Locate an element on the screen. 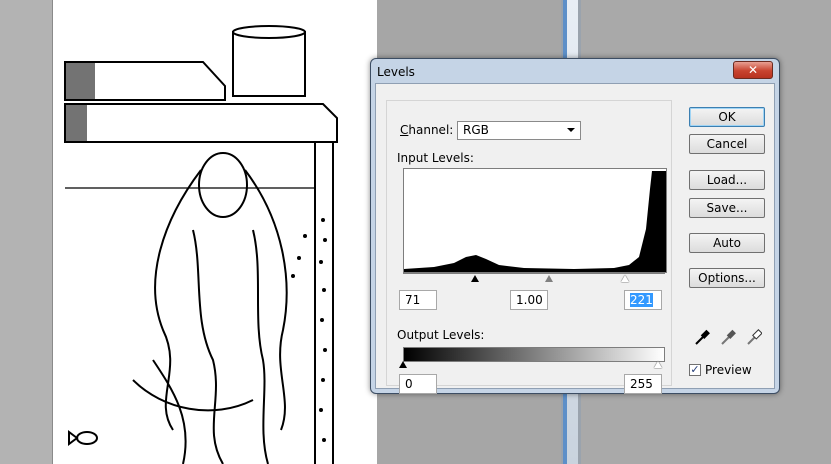  input-gamma-slider is located at coordinates (549, 278).